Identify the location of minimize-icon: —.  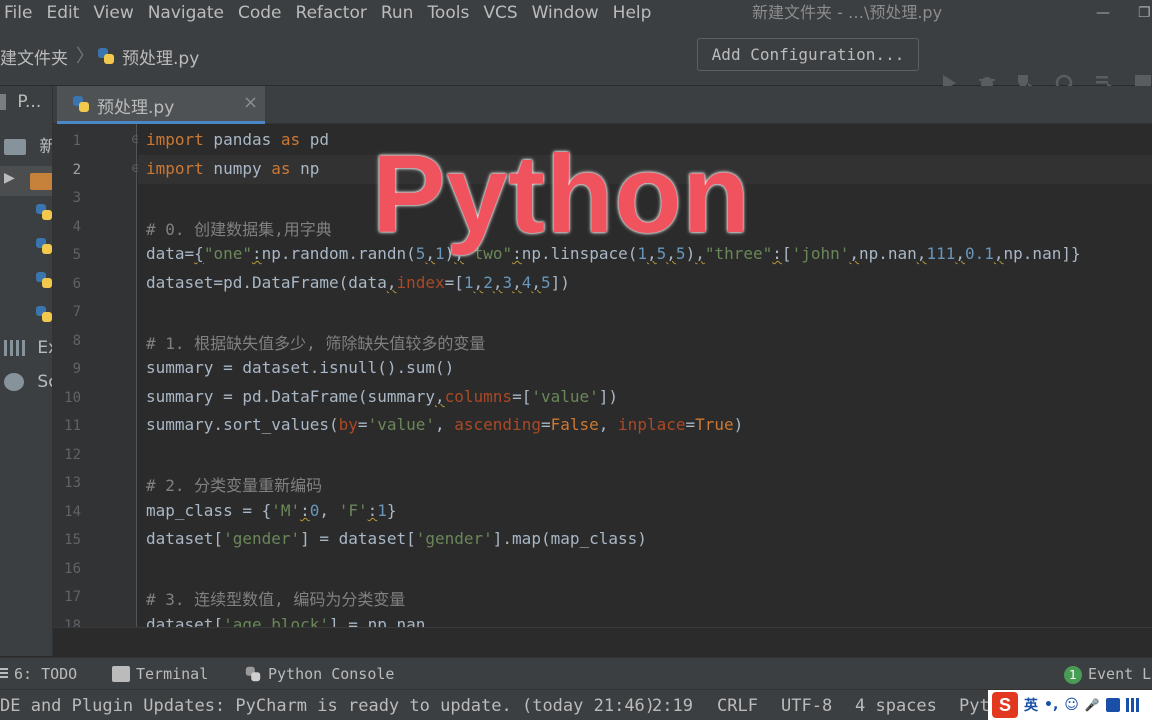
(1103, 13).